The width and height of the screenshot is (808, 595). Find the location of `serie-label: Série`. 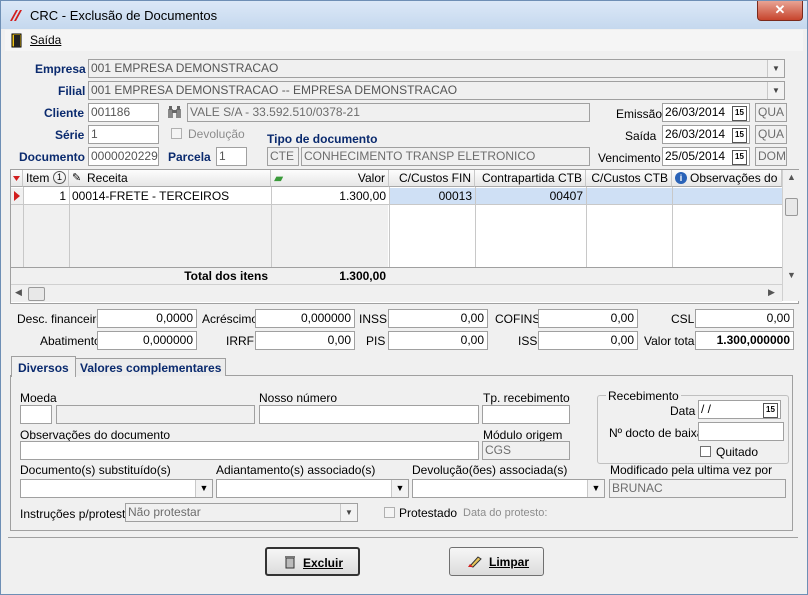

serie-label: Série is located at coordinates (70, 135).